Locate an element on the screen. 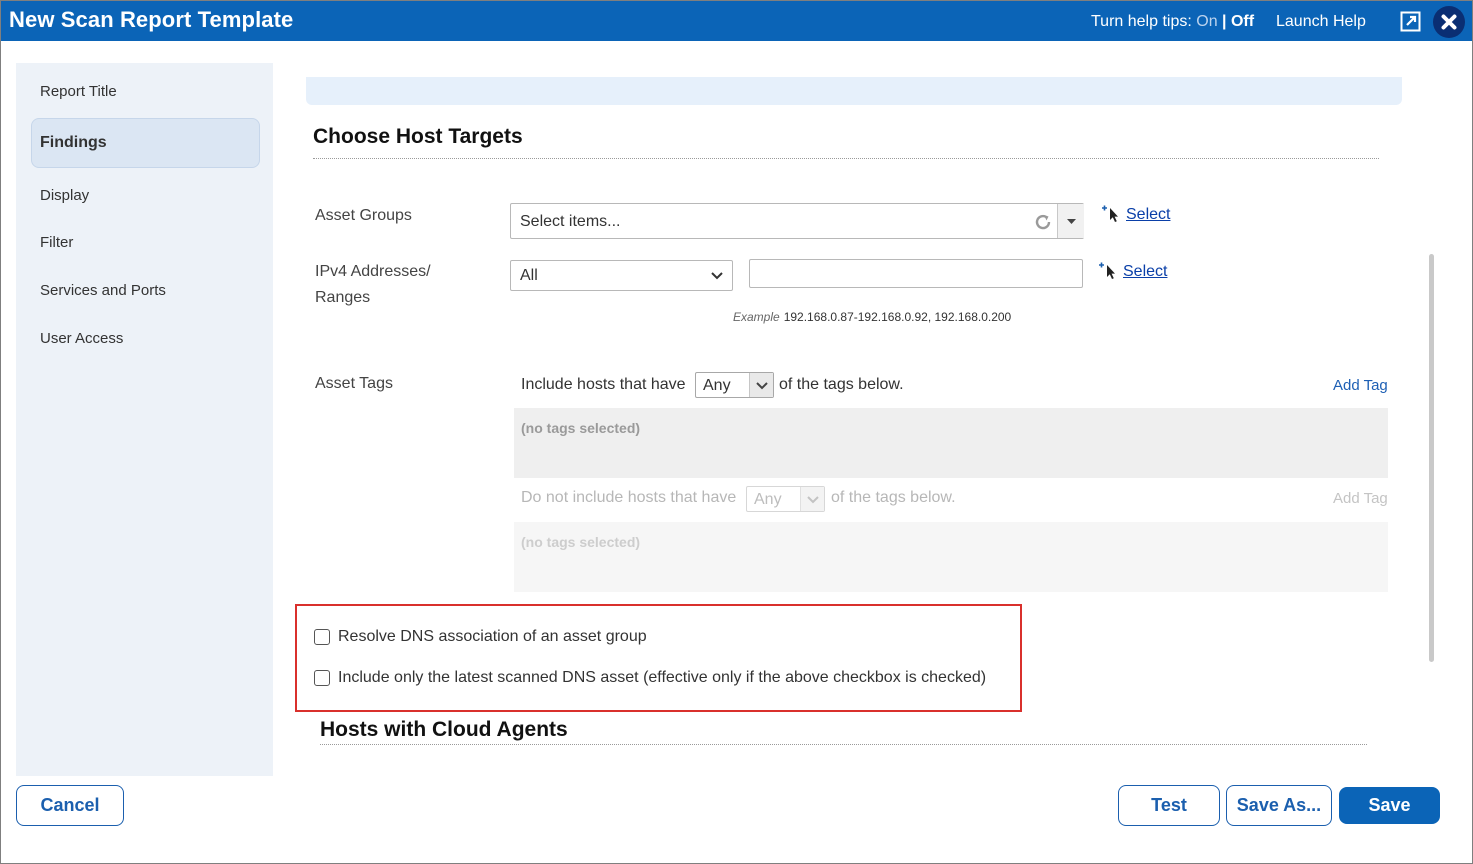  help-tips-off: Off is located at coordinates (1242, 21).